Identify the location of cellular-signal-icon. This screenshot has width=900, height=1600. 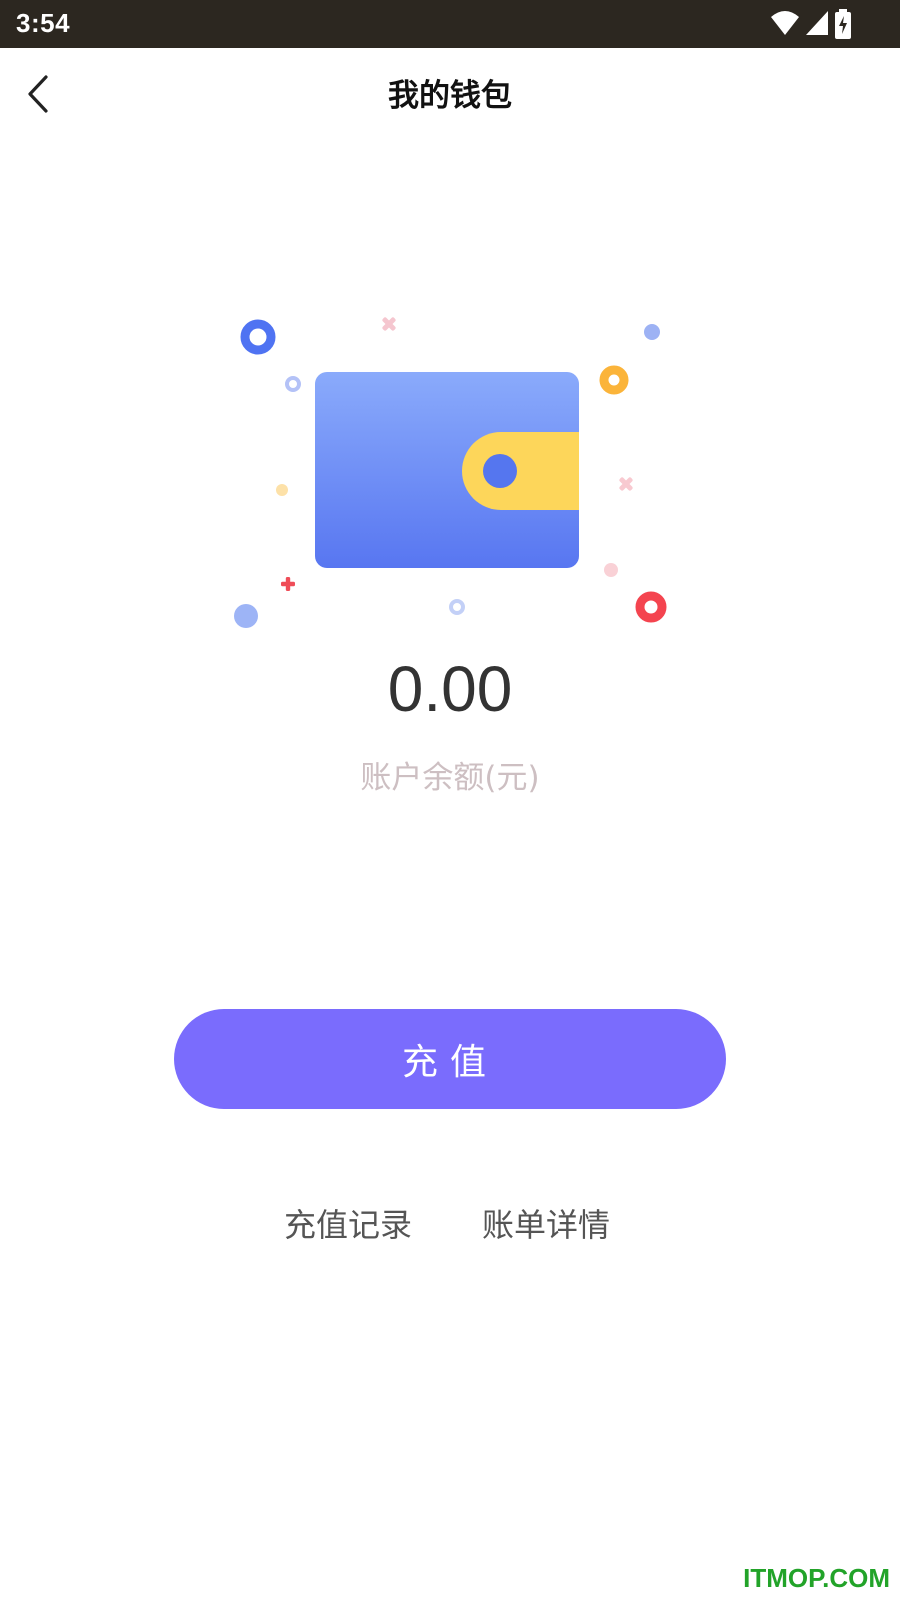
(817, 23).